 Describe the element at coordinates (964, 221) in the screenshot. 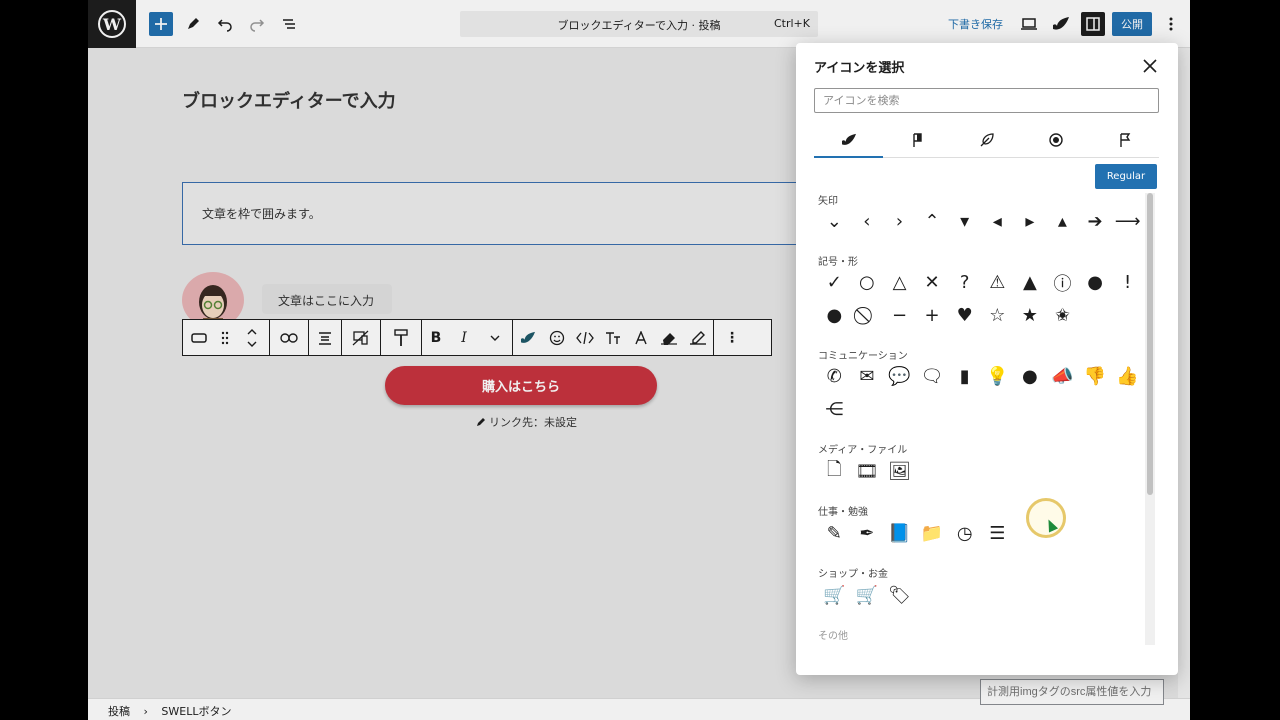

I see `icon-option: ▾` at that location.